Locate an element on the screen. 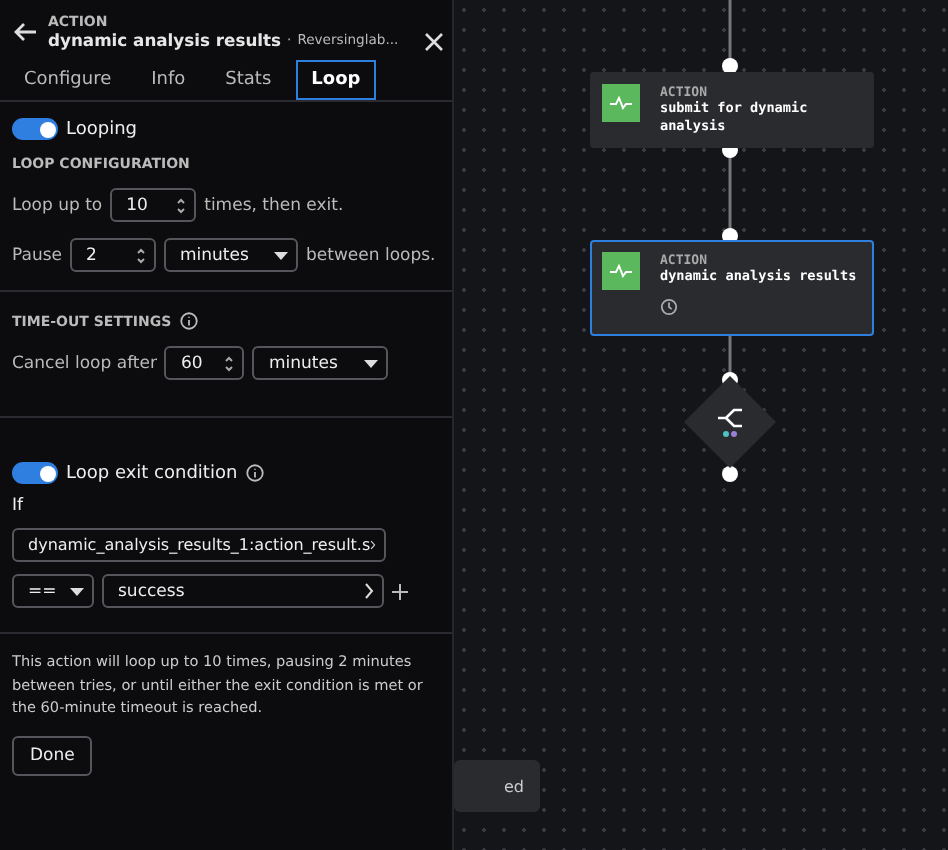 This screenshot has width=948, height=850. if-label: If is located at coordinates (19, 506).